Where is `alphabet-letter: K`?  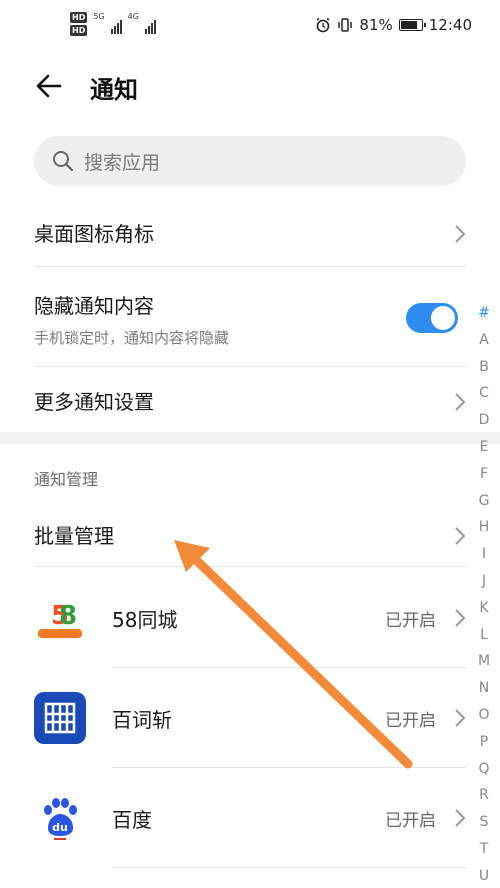
alphabet-letter: K is located at coordinates (484, 608).